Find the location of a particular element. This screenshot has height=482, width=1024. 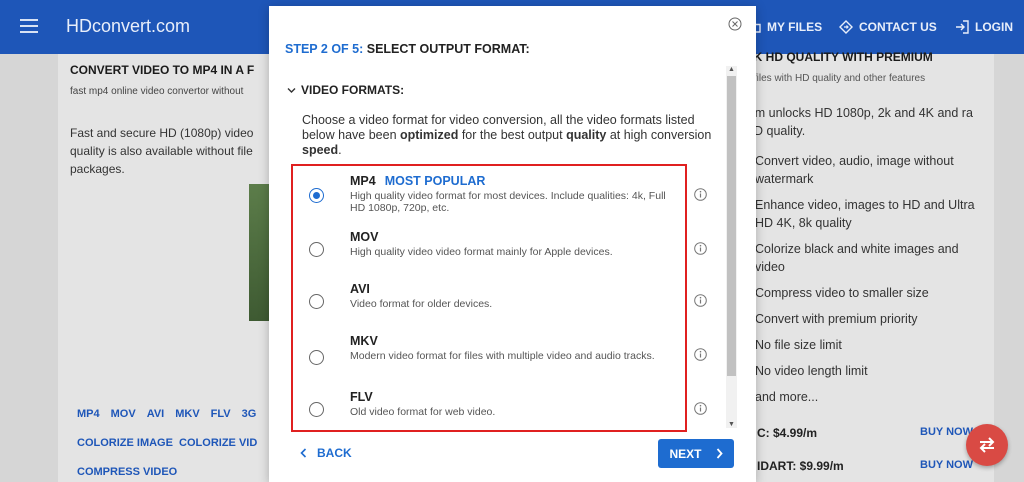

format-option-flv: FLV Old video format for web video. is located at coordinates (500, 406).